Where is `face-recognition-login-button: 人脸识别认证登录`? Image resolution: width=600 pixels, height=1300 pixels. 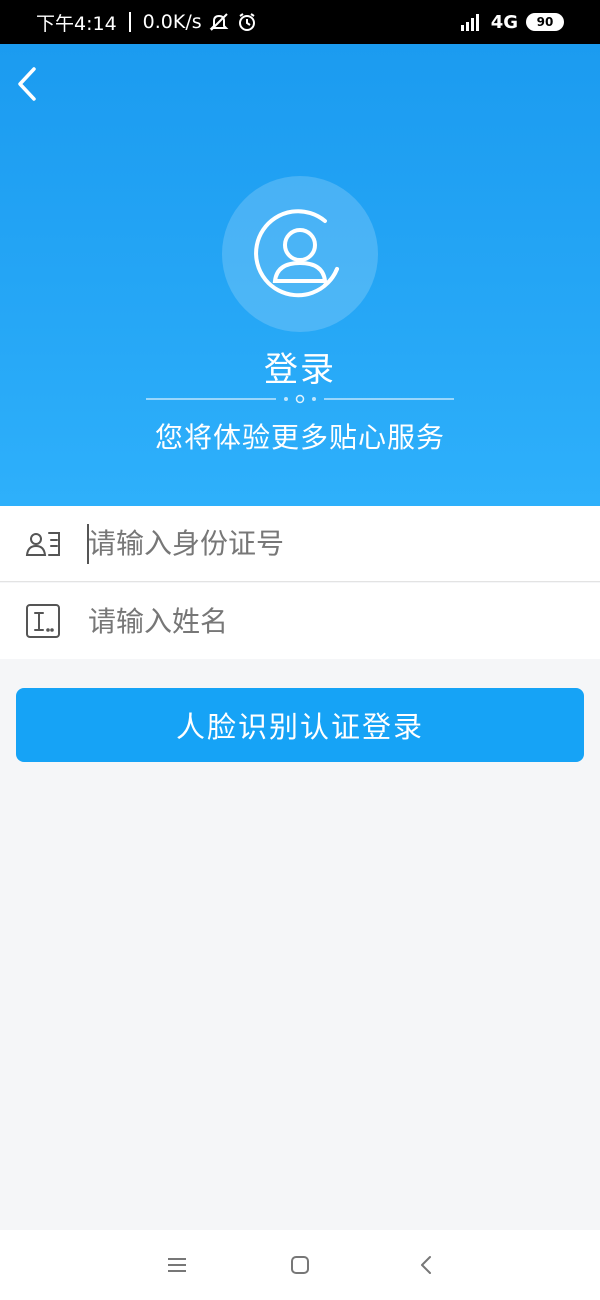 face-recognition-login-button: 人脸识别认证登录 is located at coordinates (300, 725).